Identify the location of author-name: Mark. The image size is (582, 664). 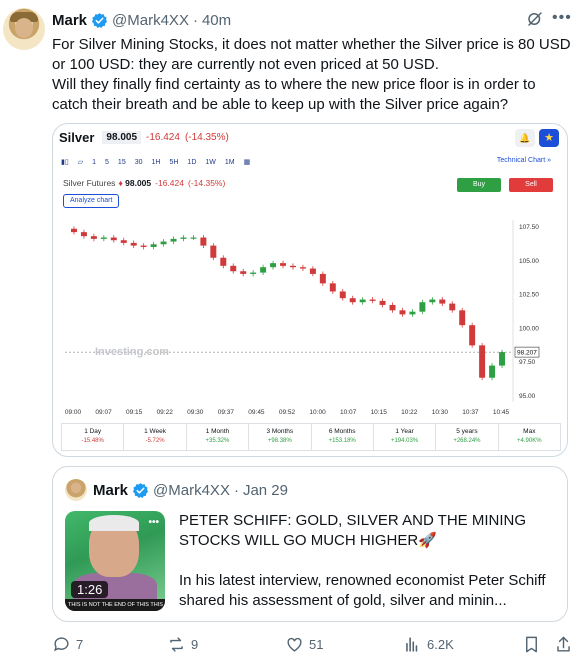
(69, 20).